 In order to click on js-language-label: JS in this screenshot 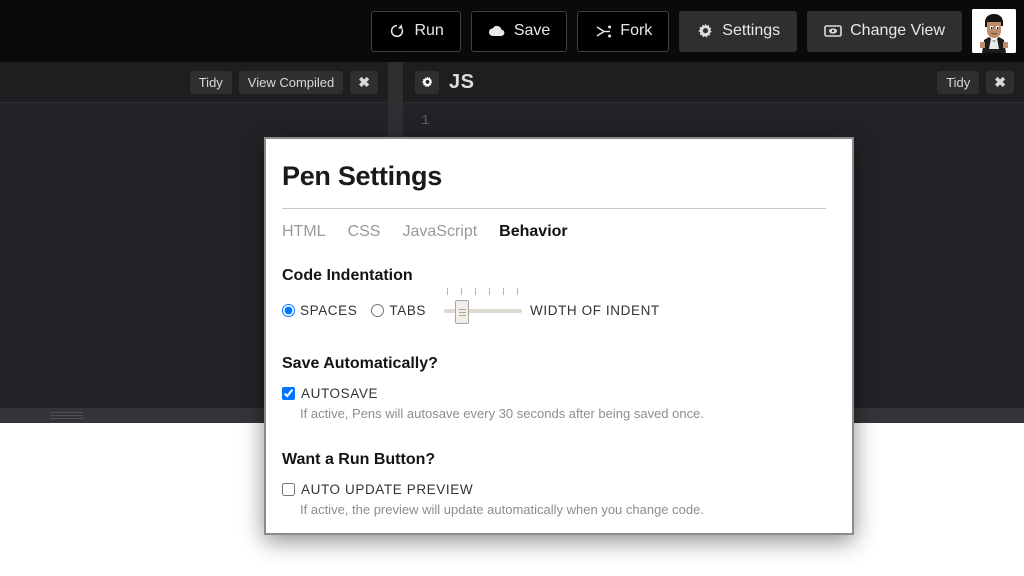, I will do `click(462, 81)`.